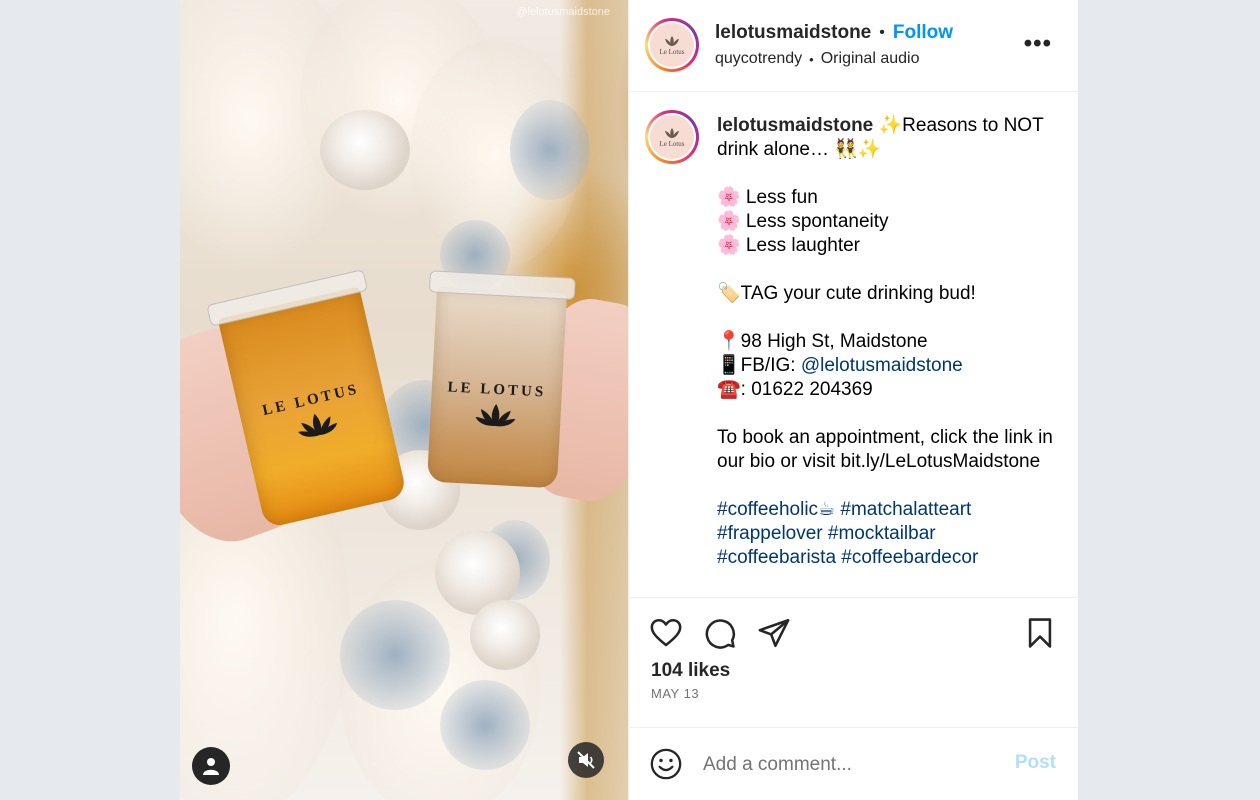 Image resolution: width=1260 pixels, height=800 pixels. I want to click on hashtag-link: #coffeeholic☕, so click(776, 509).